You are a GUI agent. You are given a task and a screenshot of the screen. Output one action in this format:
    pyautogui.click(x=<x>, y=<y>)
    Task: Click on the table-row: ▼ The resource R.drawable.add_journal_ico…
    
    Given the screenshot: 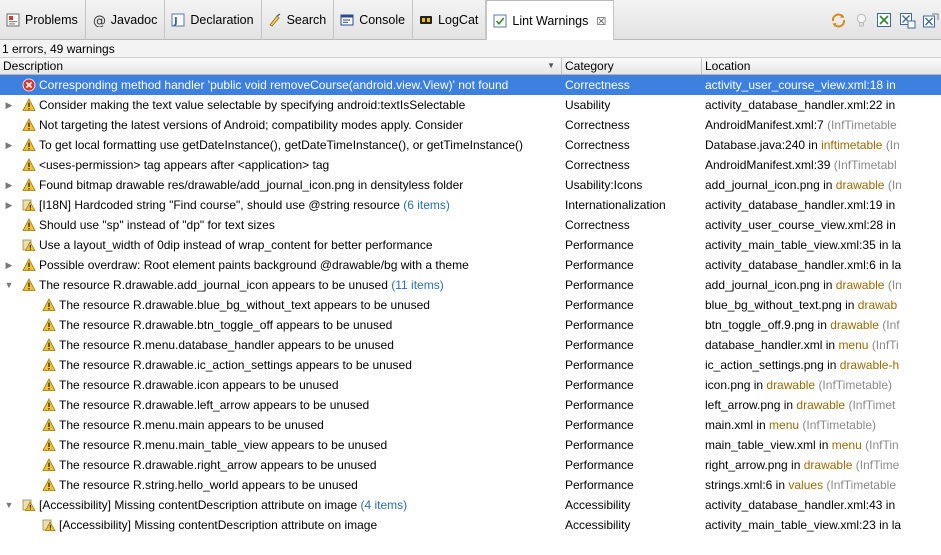 What is the action you would take?
    pyautogui.click(x=470, y=285)
    